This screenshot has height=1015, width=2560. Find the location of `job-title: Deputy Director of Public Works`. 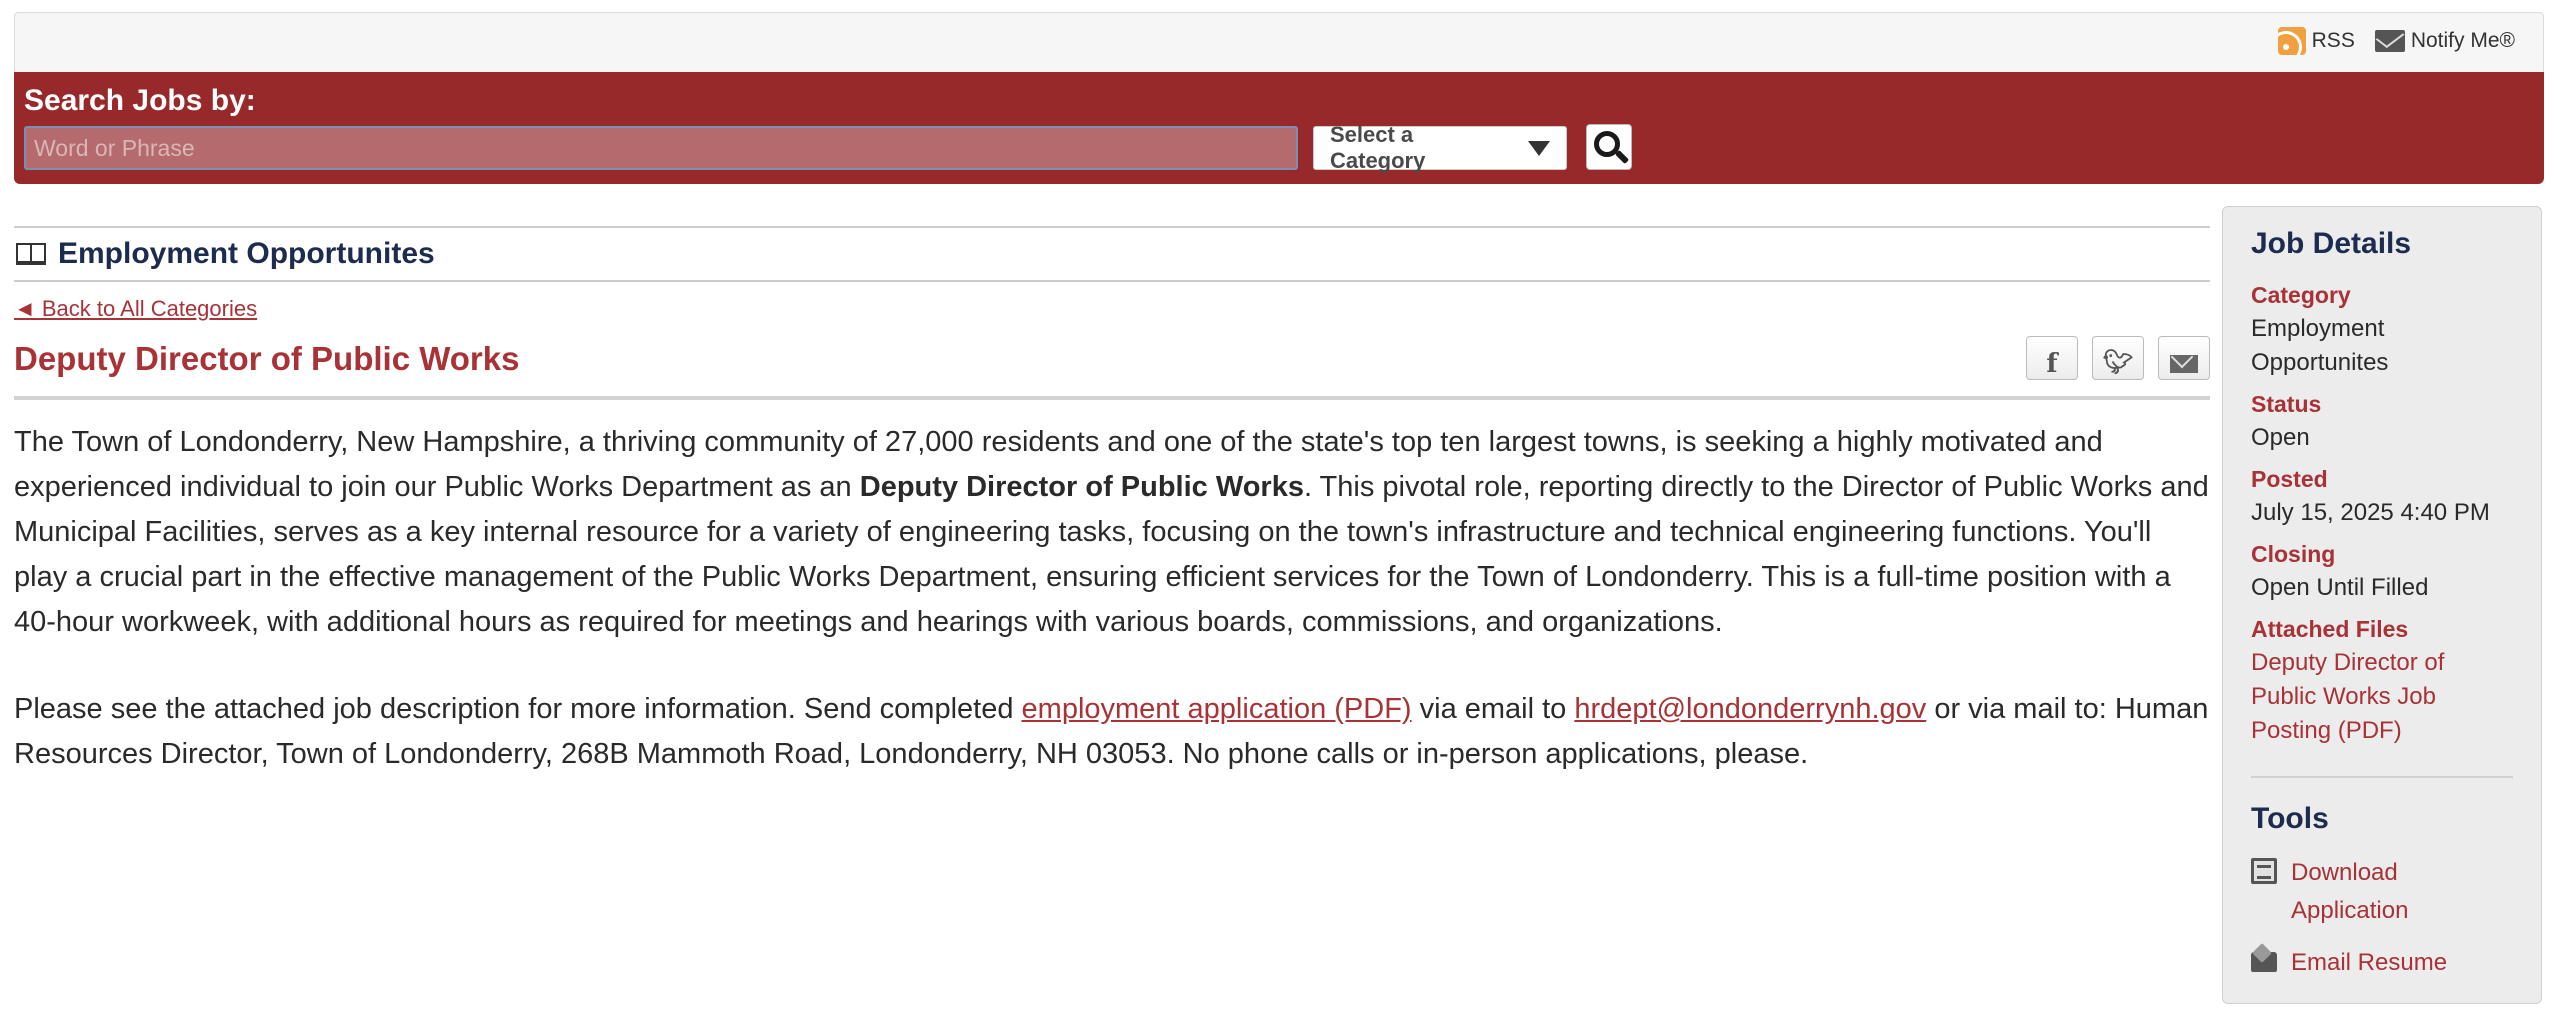

job-title: Deputy Director of Public Works is located at coordinates (267, 358).